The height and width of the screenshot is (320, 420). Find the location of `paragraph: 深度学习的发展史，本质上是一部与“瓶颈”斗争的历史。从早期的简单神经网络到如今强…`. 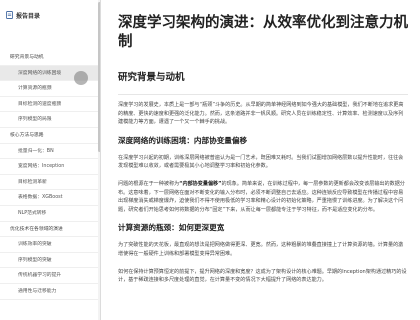

paragraph: 深度学习的发展史，本质上是一部与“瓶颈”斗争的历史。从早期的简单神经网络到如今强… is located at coordinates (261, 114).